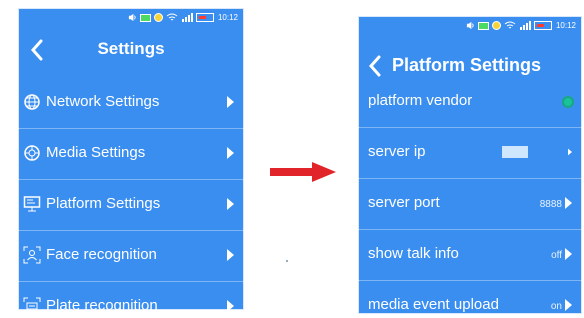  I want to click on globe-icon, so click(32, 102).